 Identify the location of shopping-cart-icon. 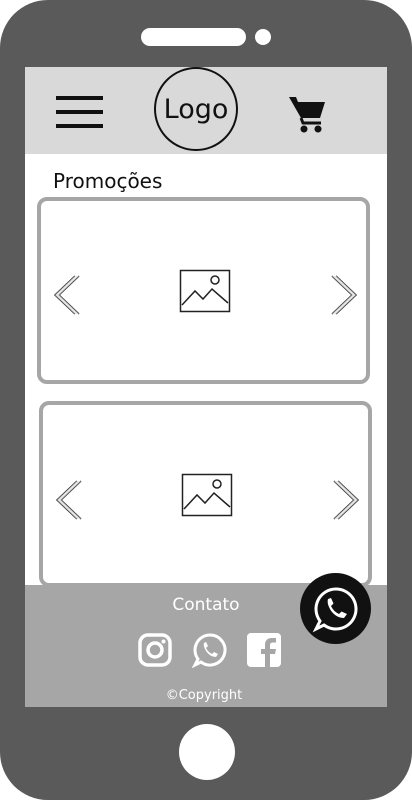
(308, 114).